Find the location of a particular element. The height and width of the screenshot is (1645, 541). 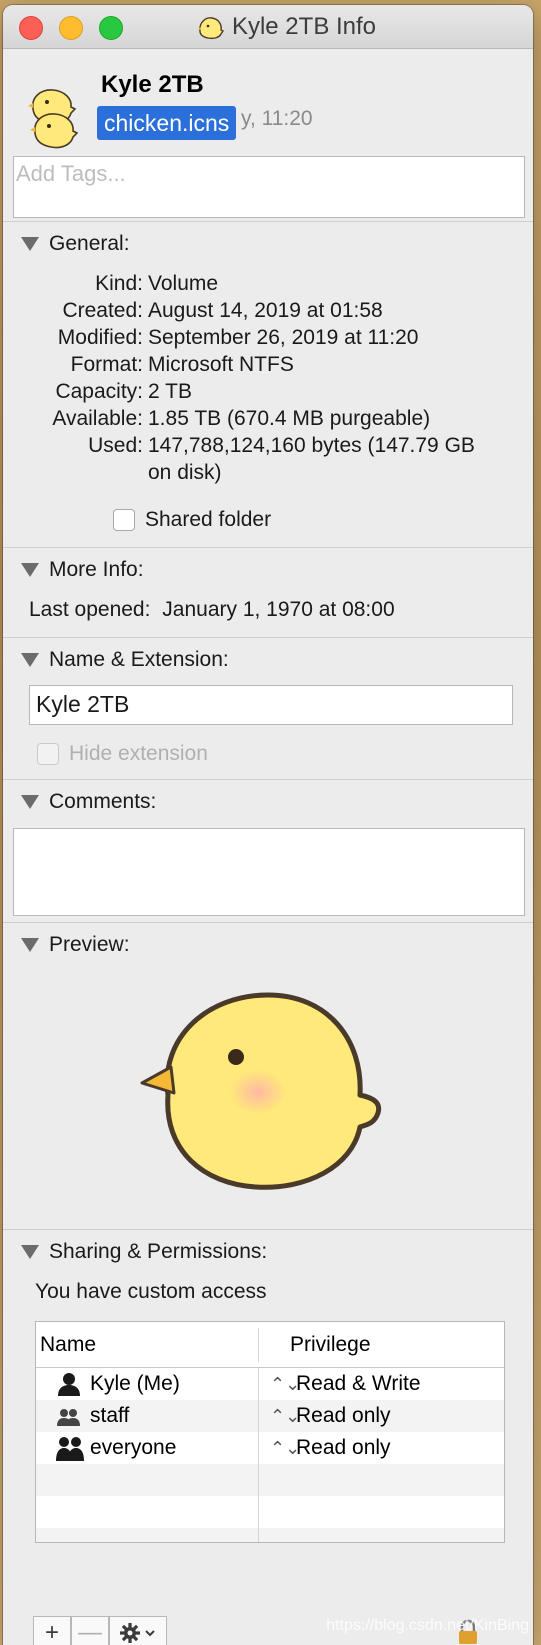

shared-folder-checkbox is located at coordinates (124, 520).